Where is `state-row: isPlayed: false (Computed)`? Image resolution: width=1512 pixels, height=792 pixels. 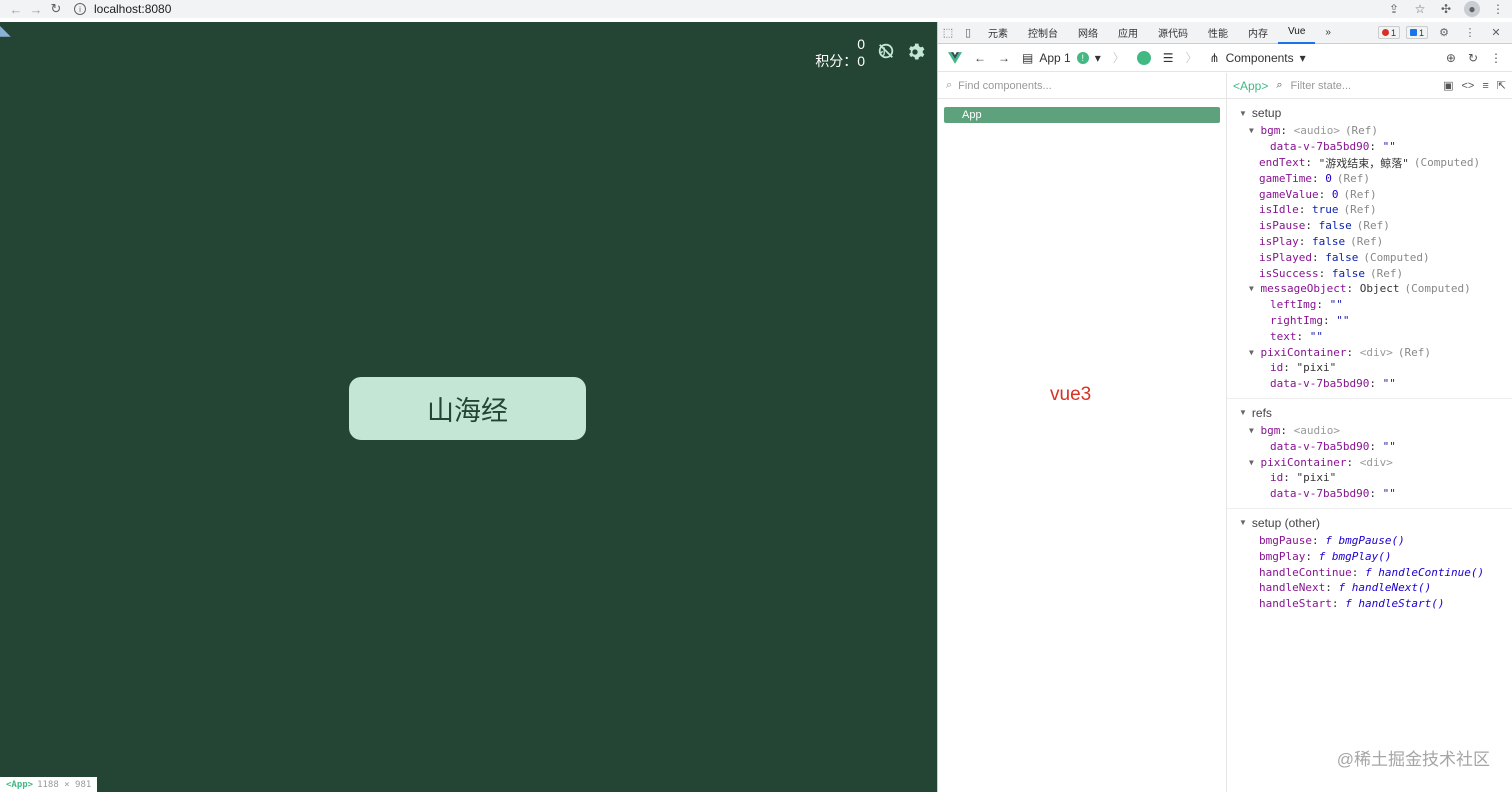
state-row: isPlayed: false (Computed) is located at coordinates (1369, 257).